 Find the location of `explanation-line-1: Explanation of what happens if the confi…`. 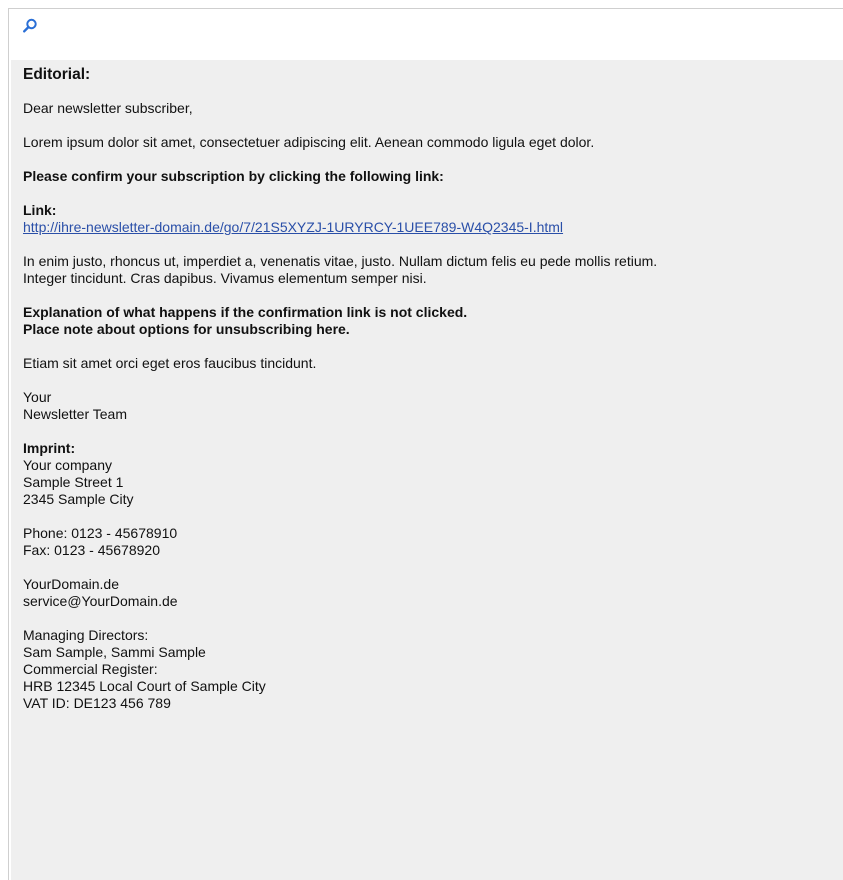

explanation-line-1: Explanation of what happens if the confi… is located at coordinates (245, 312).